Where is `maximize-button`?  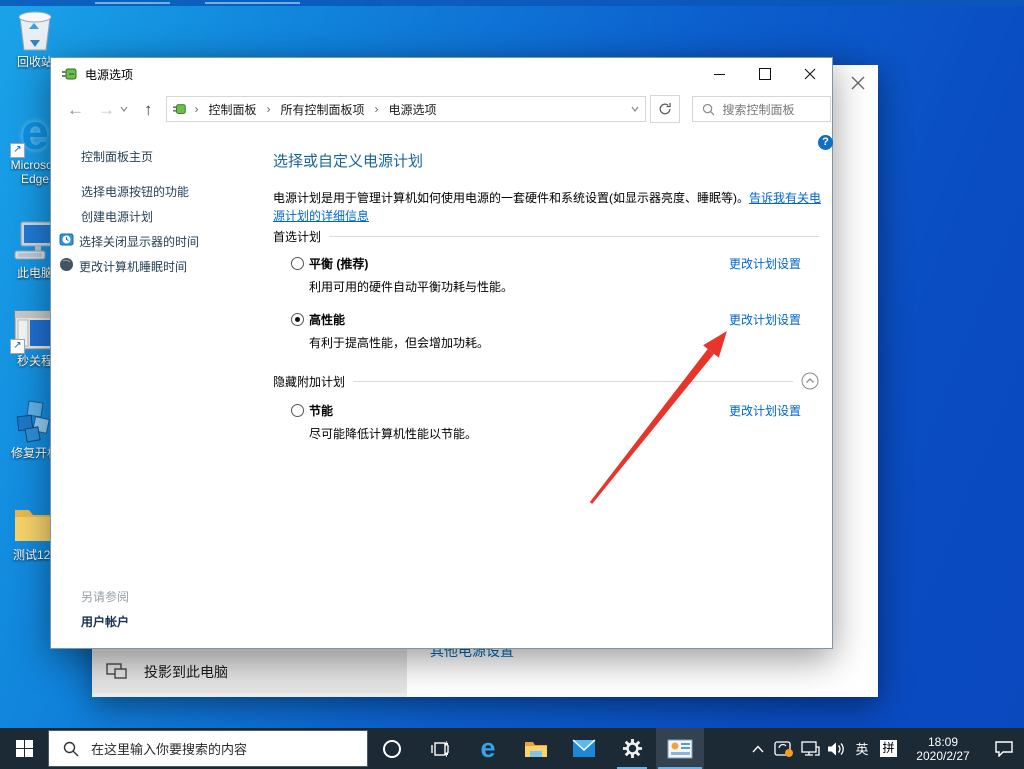
maximize-button is located at coordinates (764, 74).